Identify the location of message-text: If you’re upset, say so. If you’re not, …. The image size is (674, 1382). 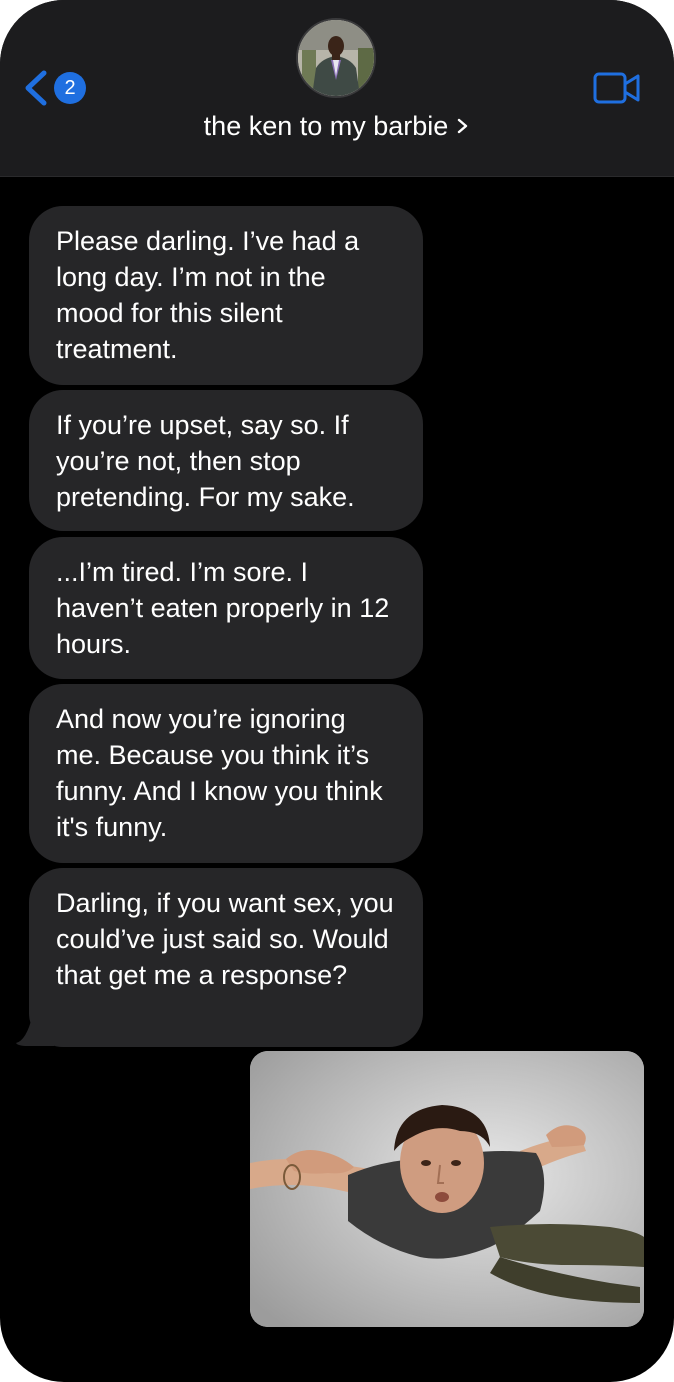
(205, 461).